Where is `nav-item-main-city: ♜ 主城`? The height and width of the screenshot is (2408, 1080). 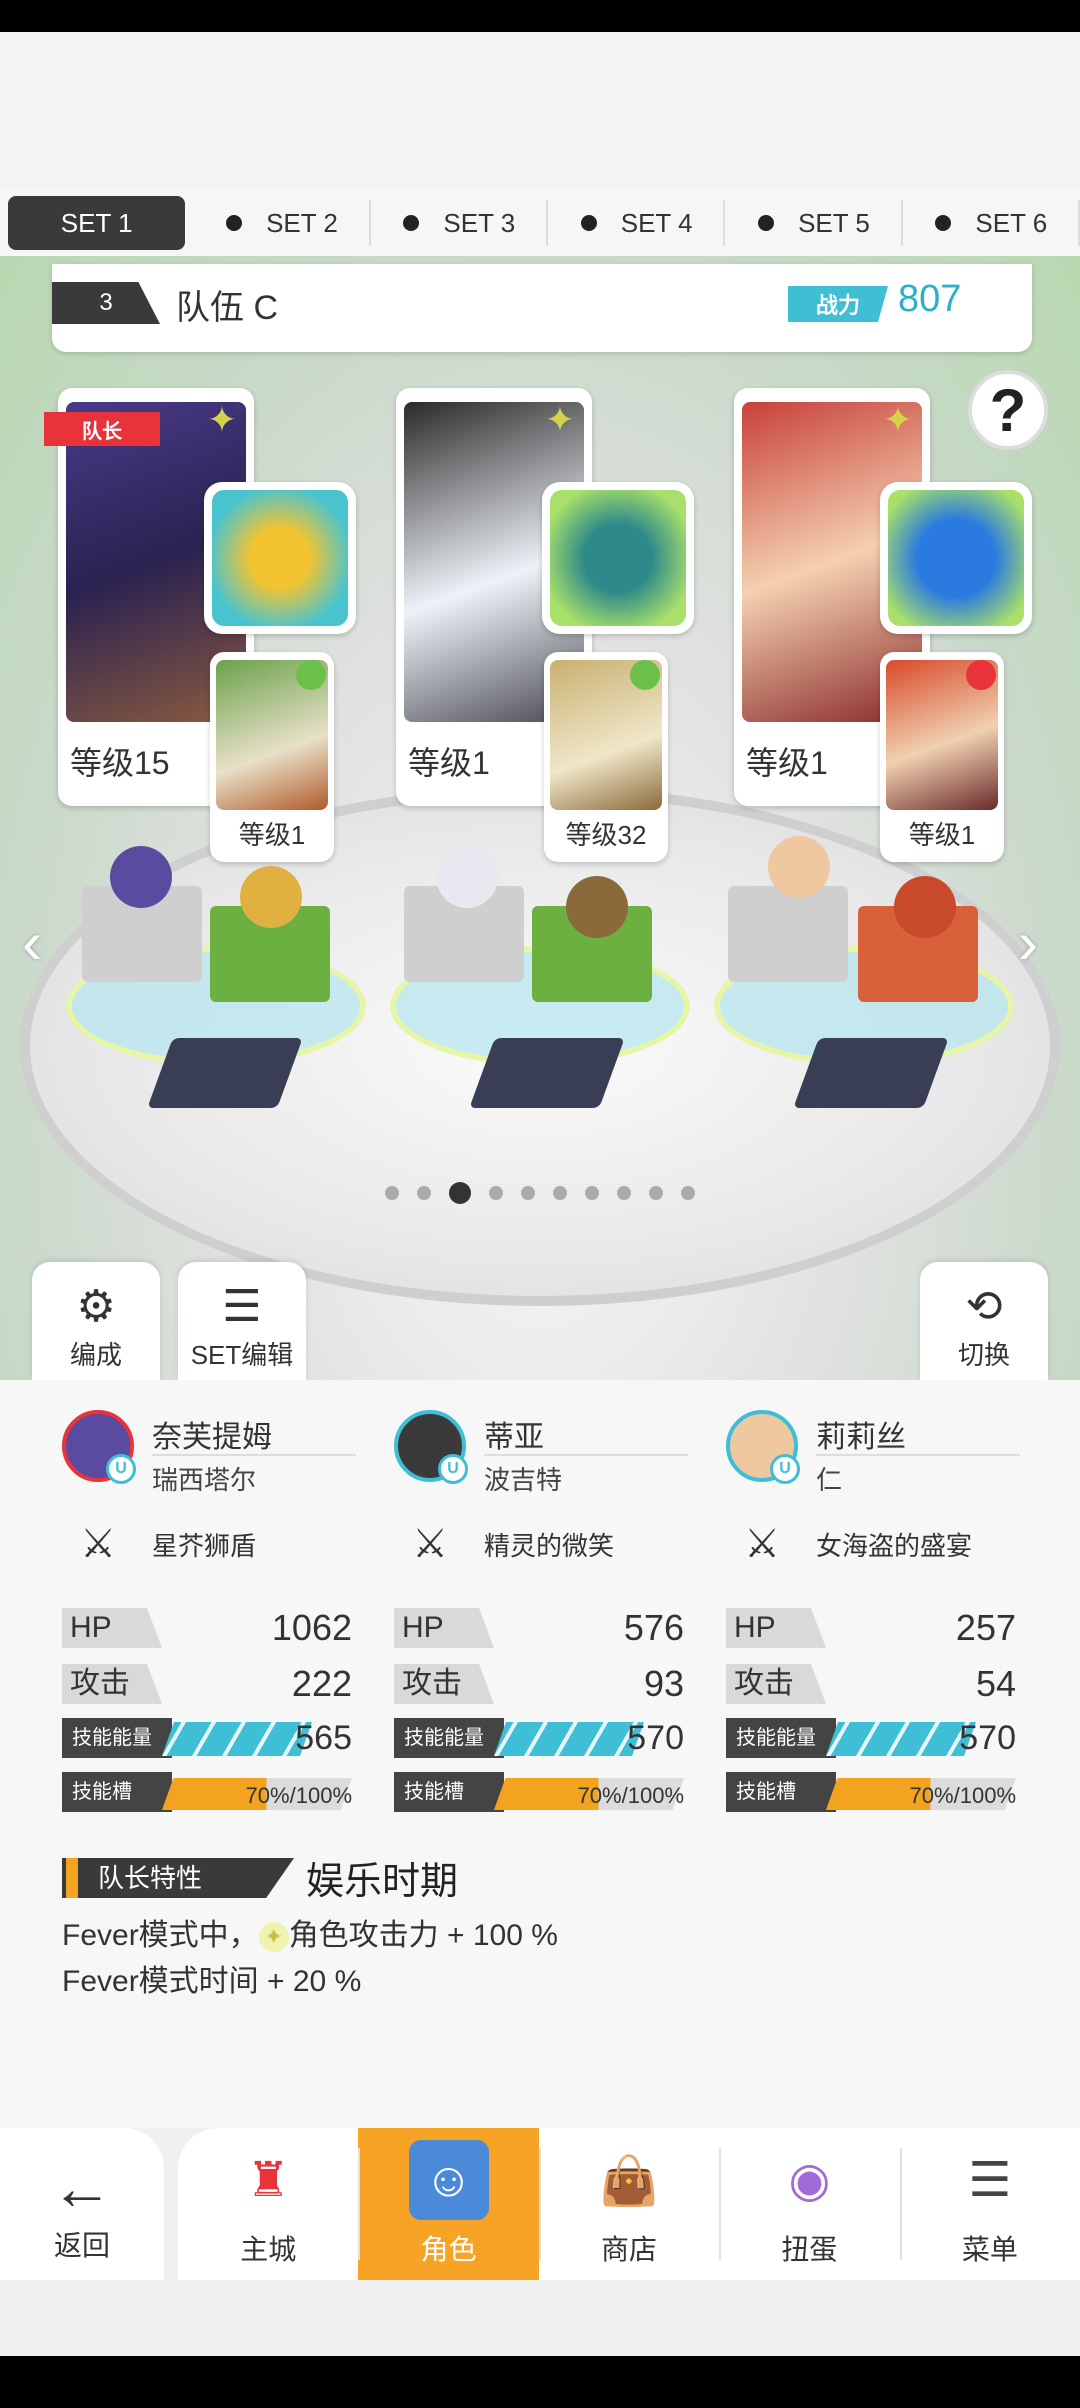 nav-item-main-city: ♜ 主城 is located at coordinates (268, 2204).